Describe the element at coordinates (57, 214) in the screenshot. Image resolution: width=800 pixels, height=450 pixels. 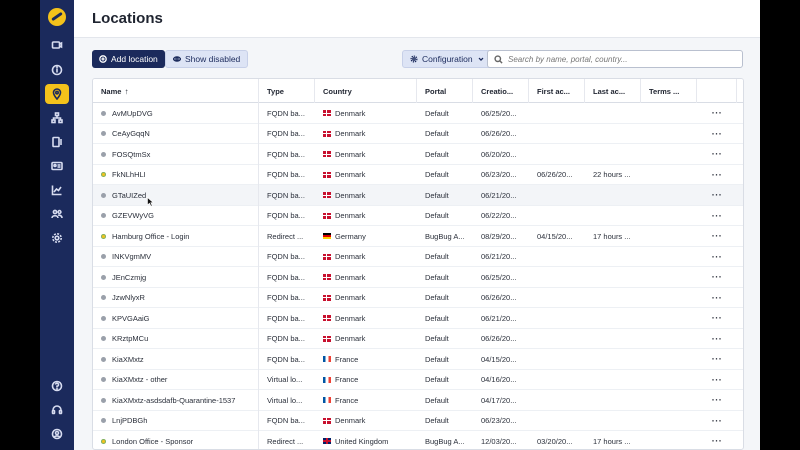
I see `sidebar-item-users` at that location.